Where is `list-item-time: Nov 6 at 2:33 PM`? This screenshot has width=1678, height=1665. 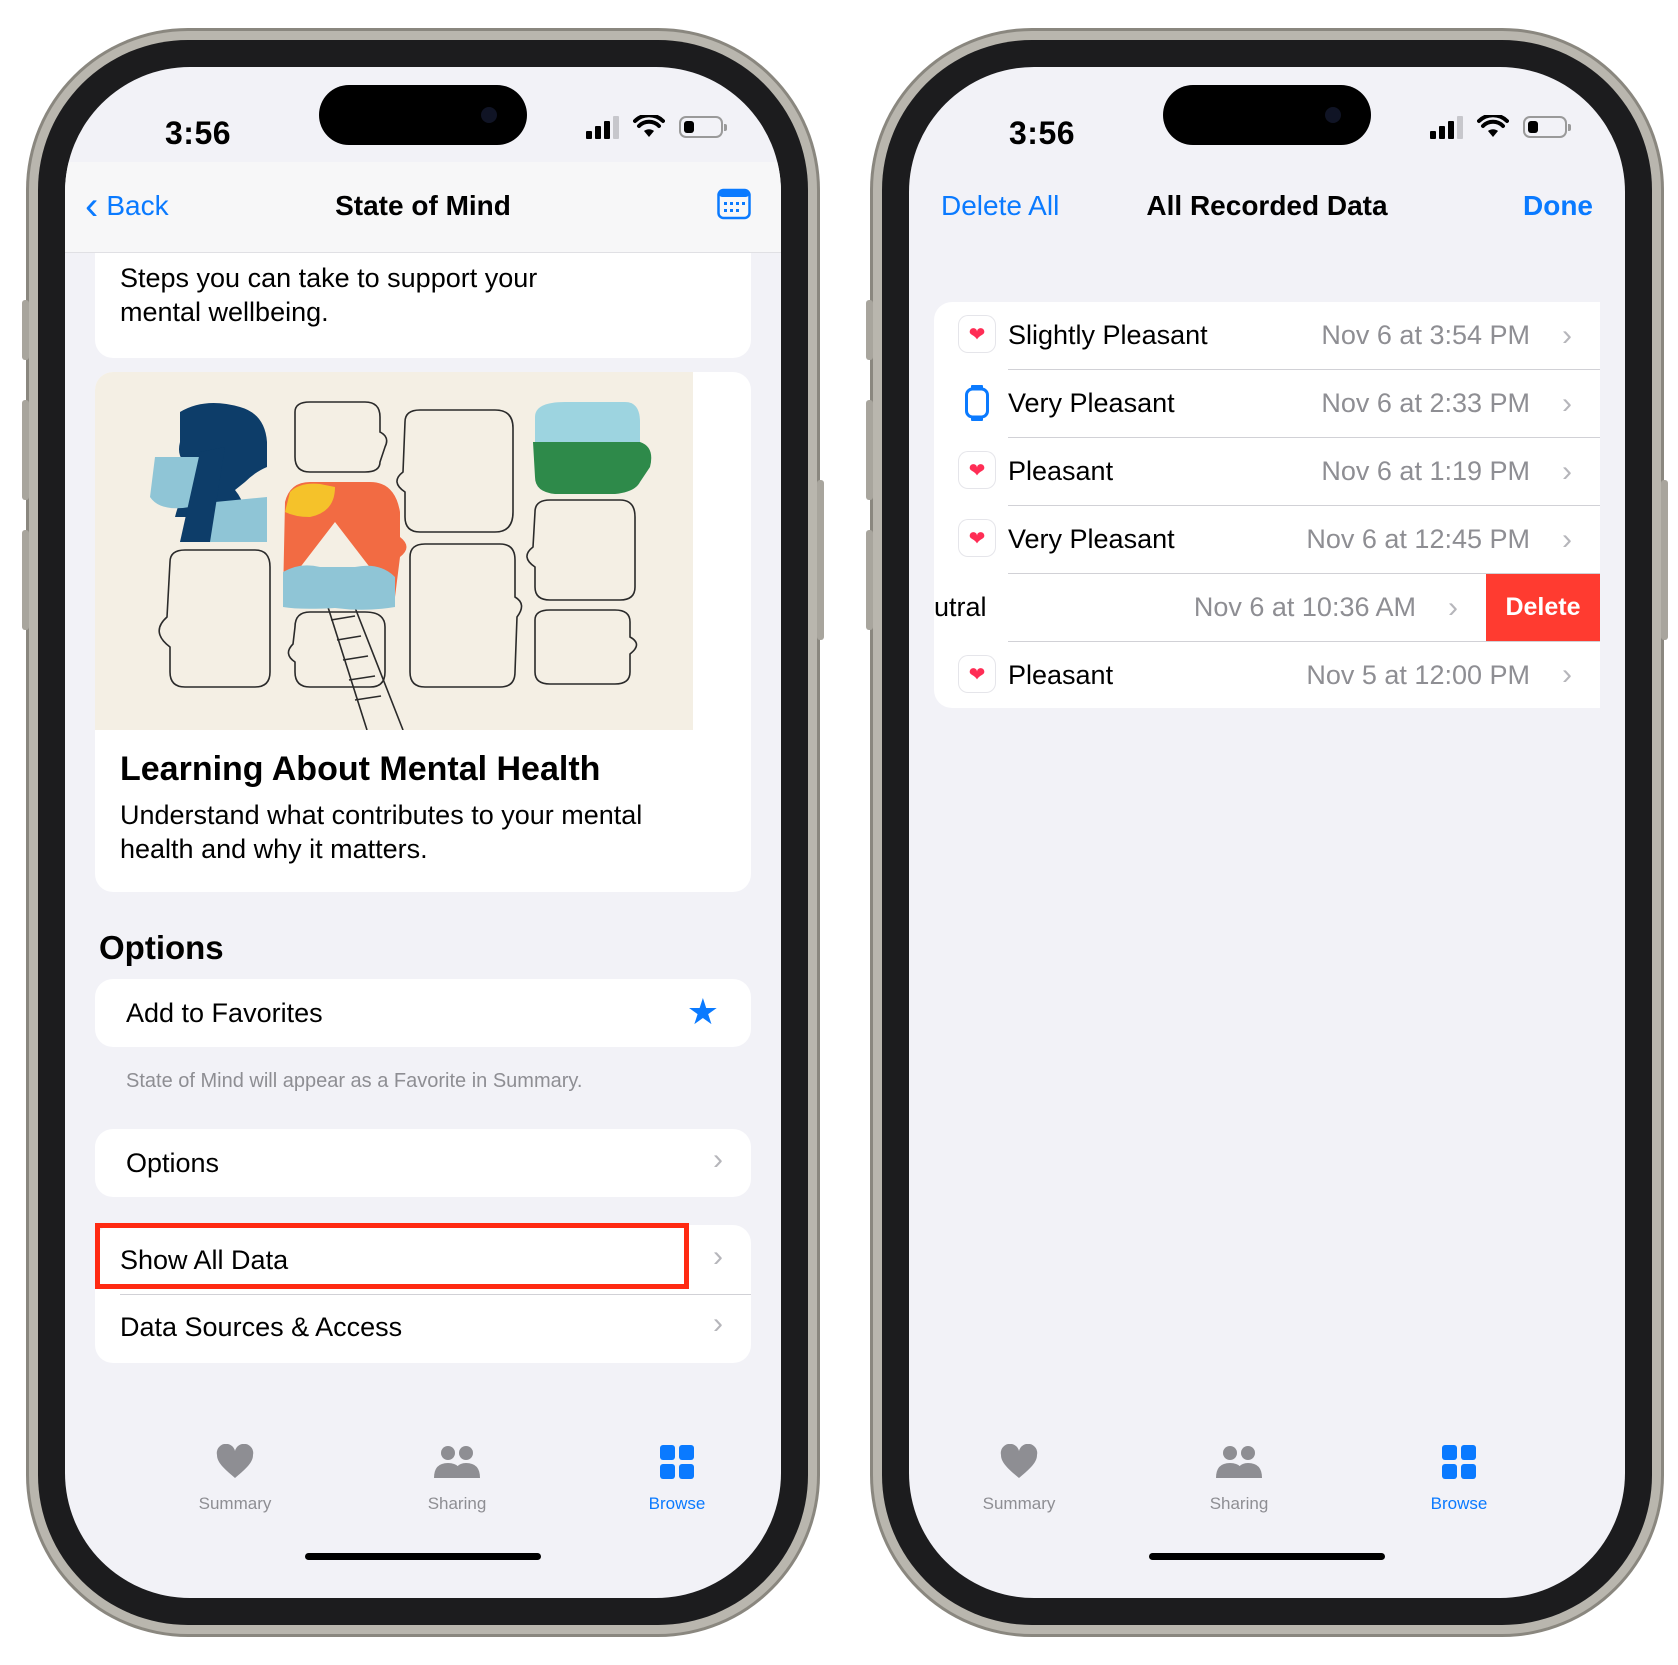
list-item-time: Nov 6 at 2:33 PM is located at coordinates (1425, 403).